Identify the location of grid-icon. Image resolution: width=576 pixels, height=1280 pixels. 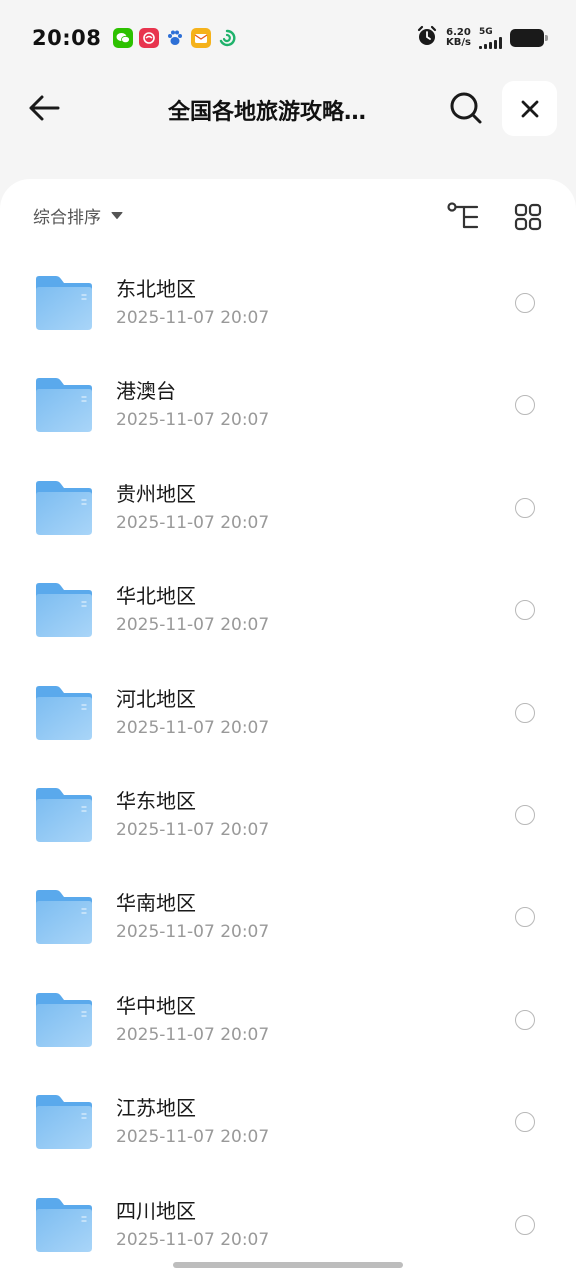
(528, 217).